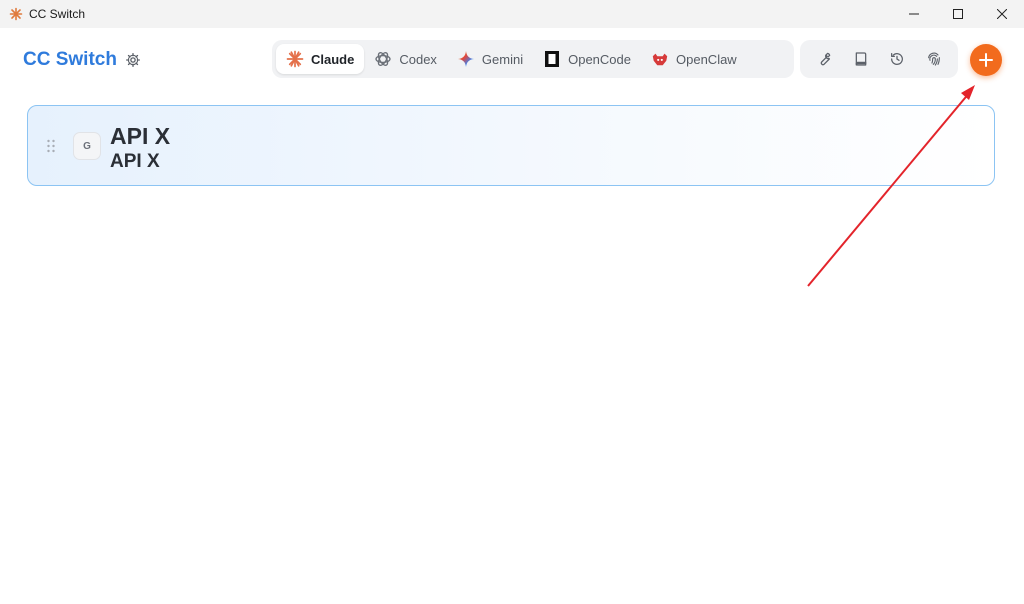  What do you see at coordinates (16, 14) in the screenshot?
I see `app-logo-icon` at bounding box center [16, 14].